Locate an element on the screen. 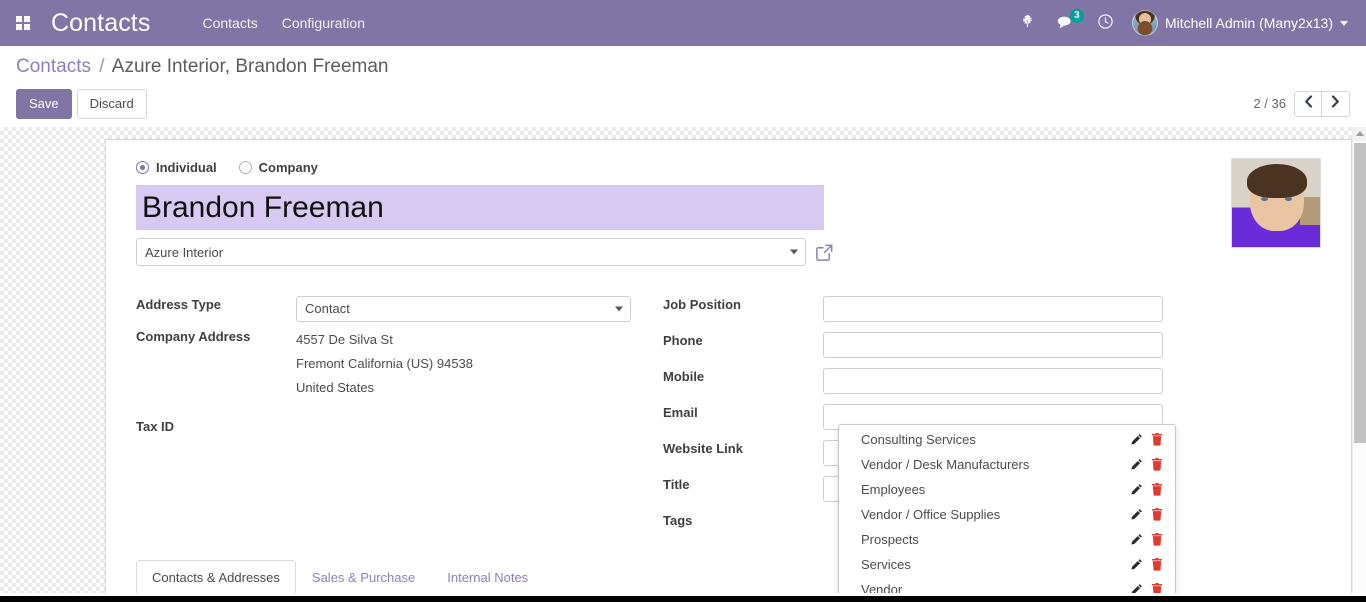  mobile-input is located at coordinates (993, 381).